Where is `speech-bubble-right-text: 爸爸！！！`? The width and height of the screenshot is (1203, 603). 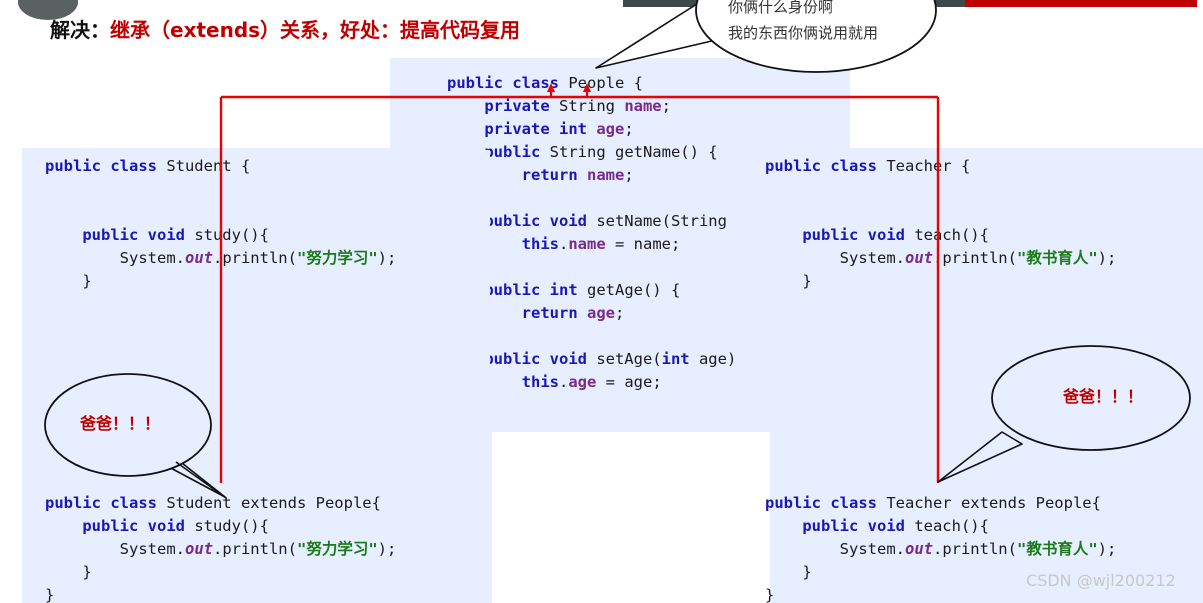 speech-bubble-right-text: 爸爸！！！ is located at coordinates (1103, 396).